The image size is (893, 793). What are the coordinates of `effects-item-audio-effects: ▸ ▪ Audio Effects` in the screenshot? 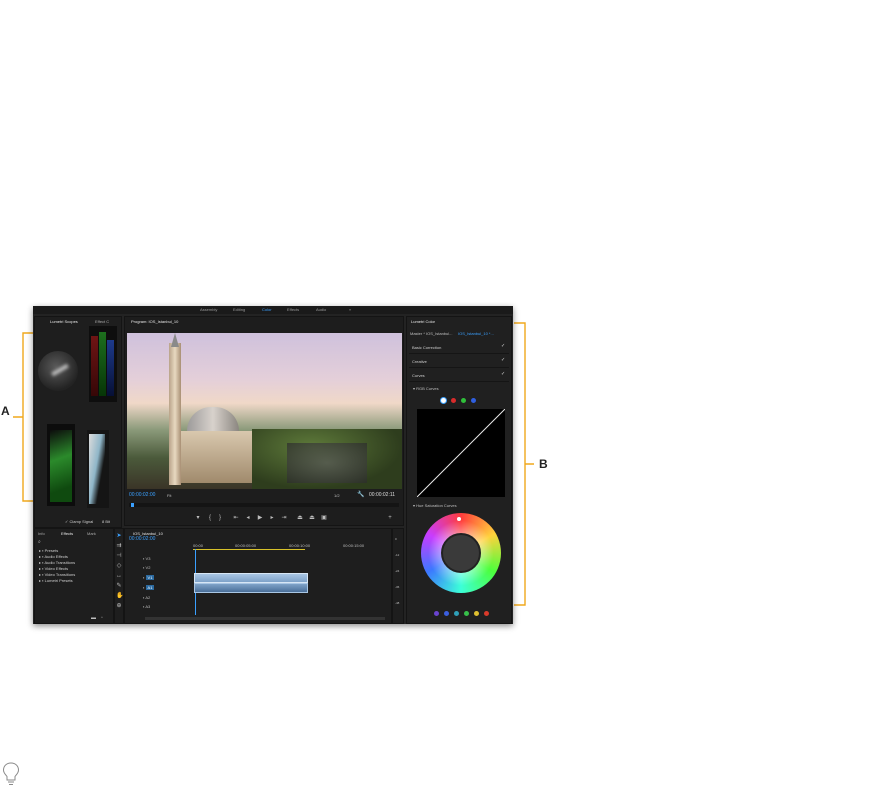 It's located at (53, 556).